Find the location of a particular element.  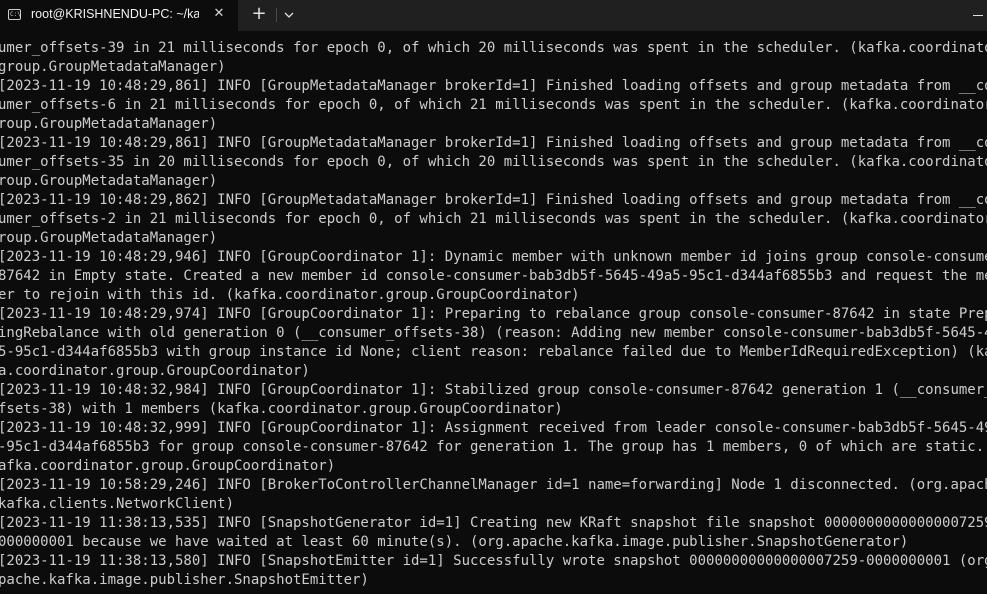

terminal-line: a.coordinator.group.GroupCoordinator) is located at coordinates (155, 371).